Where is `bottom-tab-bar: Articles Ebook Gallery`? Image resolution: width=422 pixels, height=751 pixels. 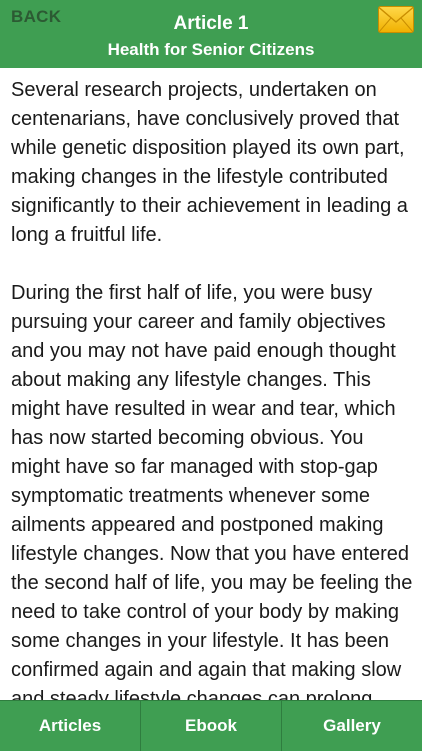
bottom-tab-bar: Articles Ebook Gallery is located at coordinates (211, 725).